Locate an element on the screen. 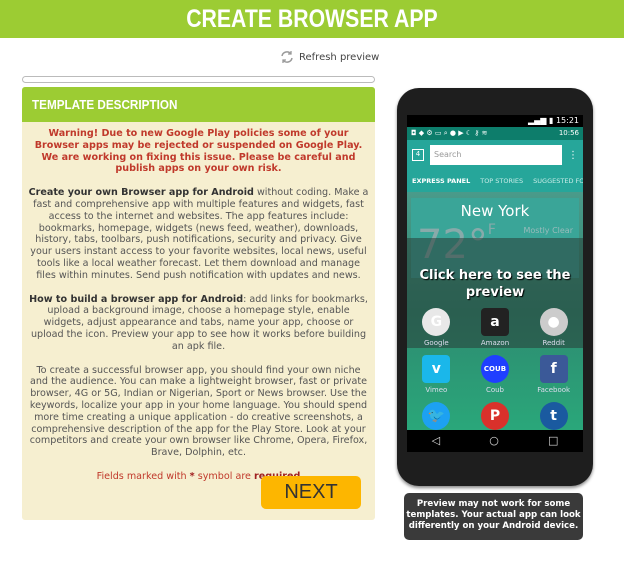  bookmark-app: t is located at coordinates (553, 417).